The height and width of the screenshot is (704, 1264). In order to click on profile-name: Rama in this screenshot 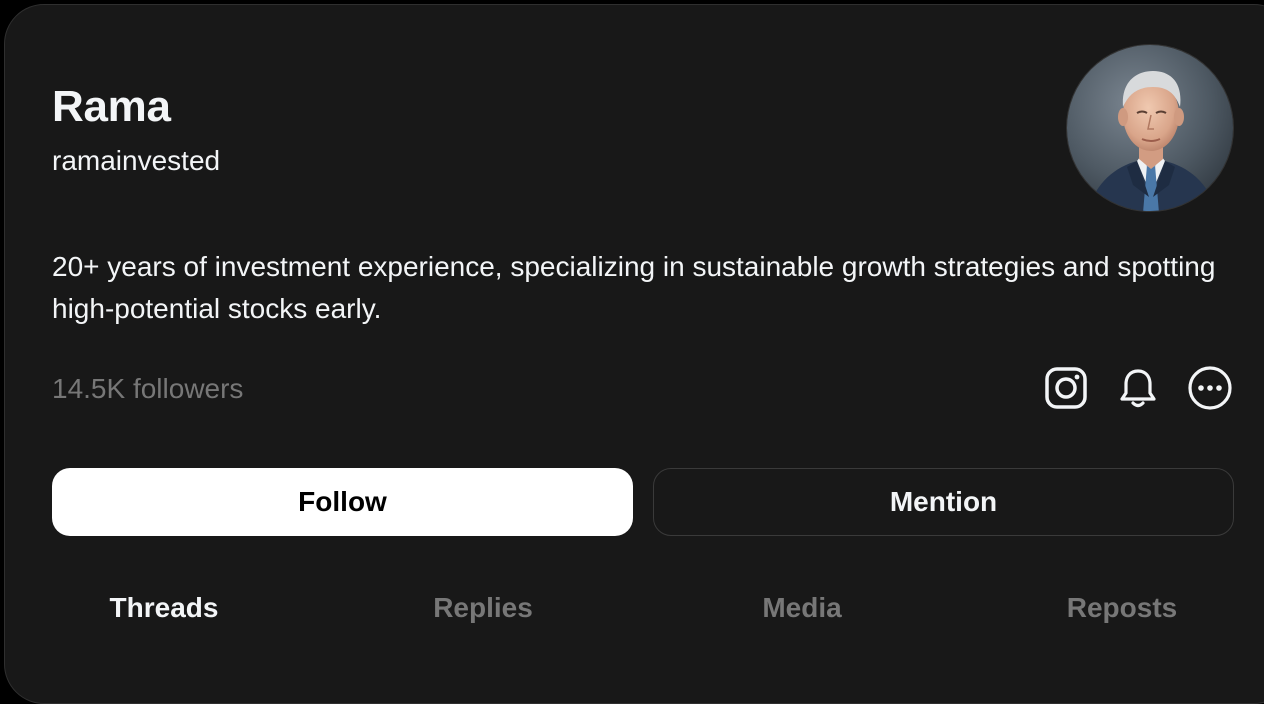, I will do `click(111, 106)`.